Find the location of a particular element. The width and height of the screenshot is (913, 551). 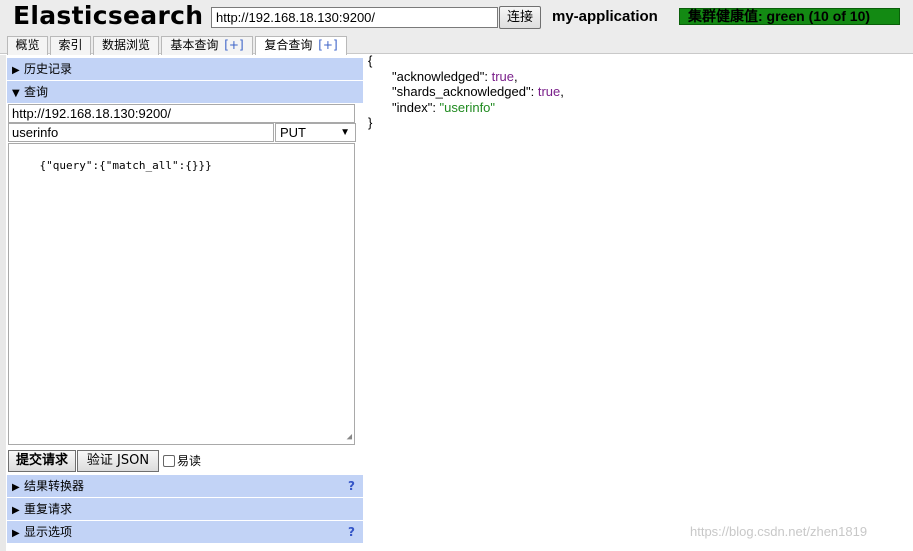

tab-label: 索引 is located at coordinates (70, 45).